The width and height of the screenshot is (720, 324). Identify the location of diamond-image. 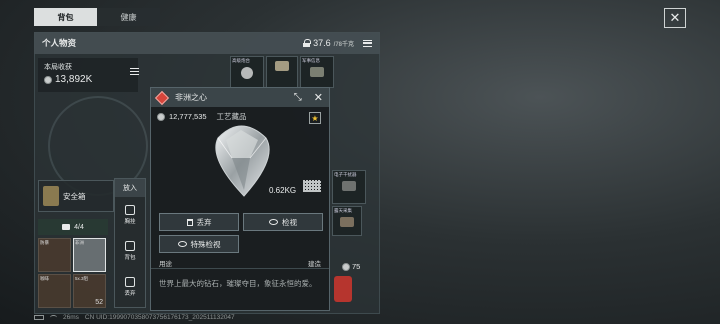
(242, 161).